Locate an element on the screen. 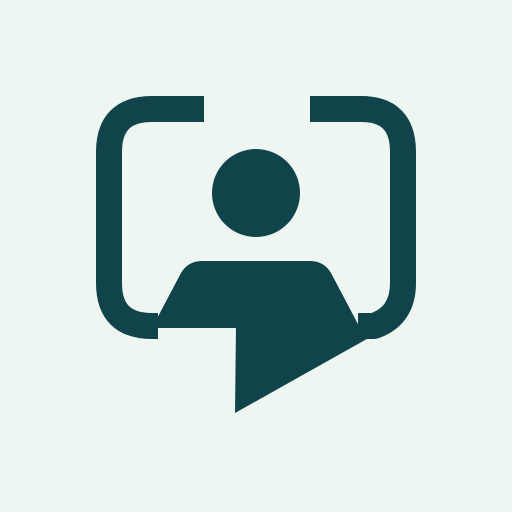  person-body is located at coordinates (256, 294).